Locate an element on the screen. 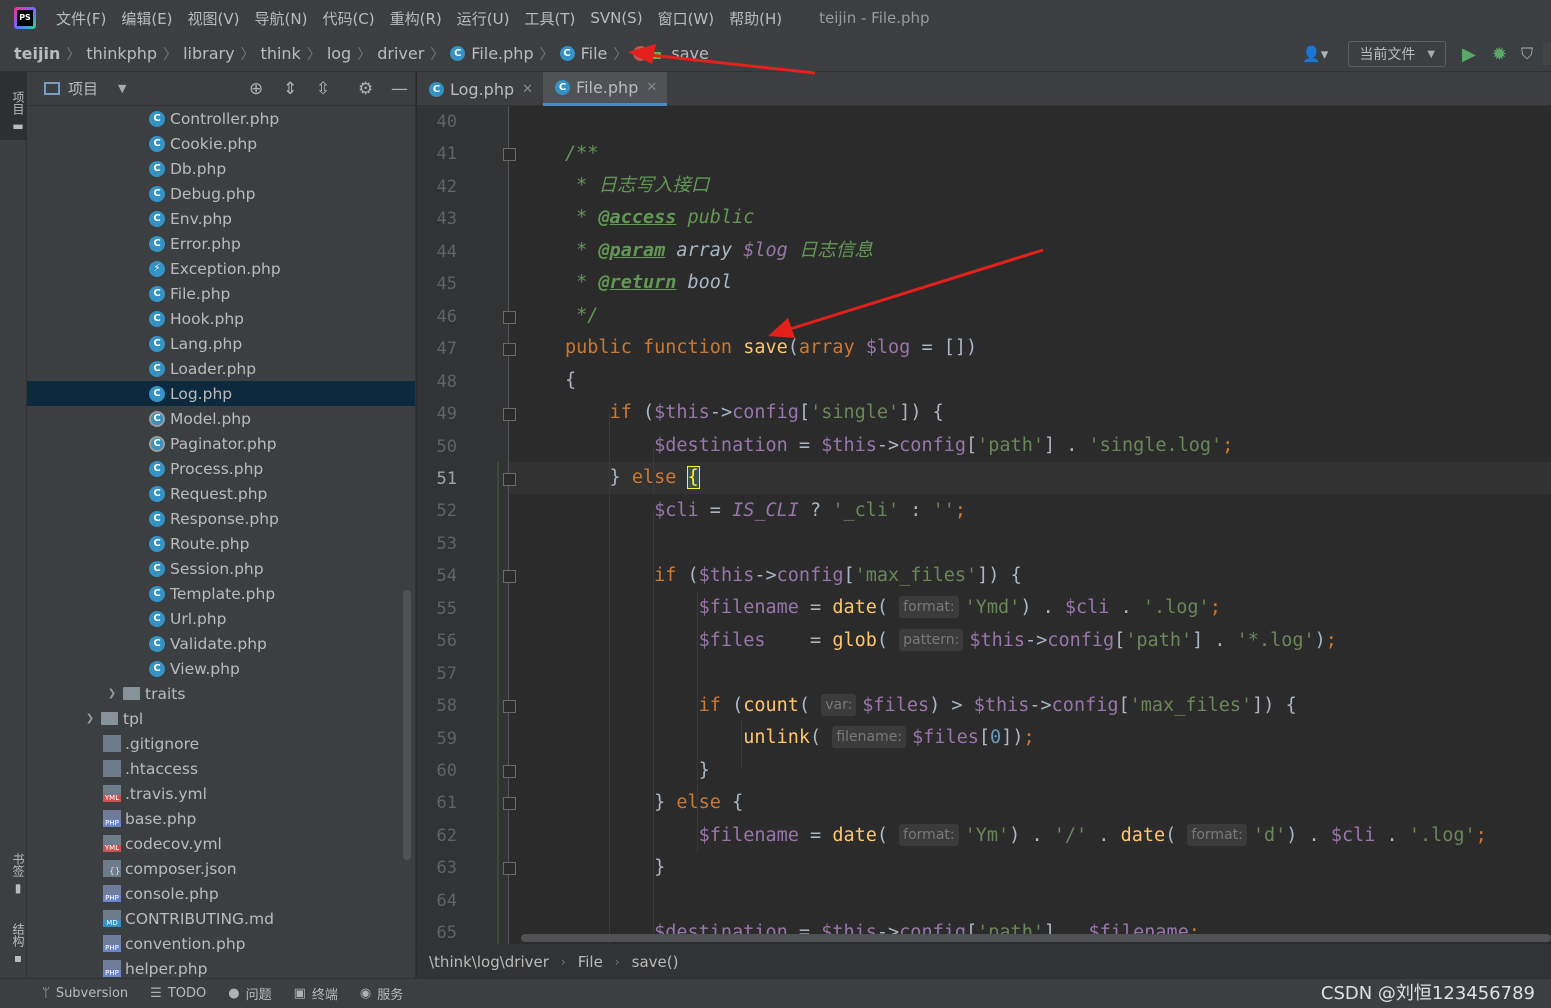  breadcrumb-project: teijin is located at coordinates (37, 53).